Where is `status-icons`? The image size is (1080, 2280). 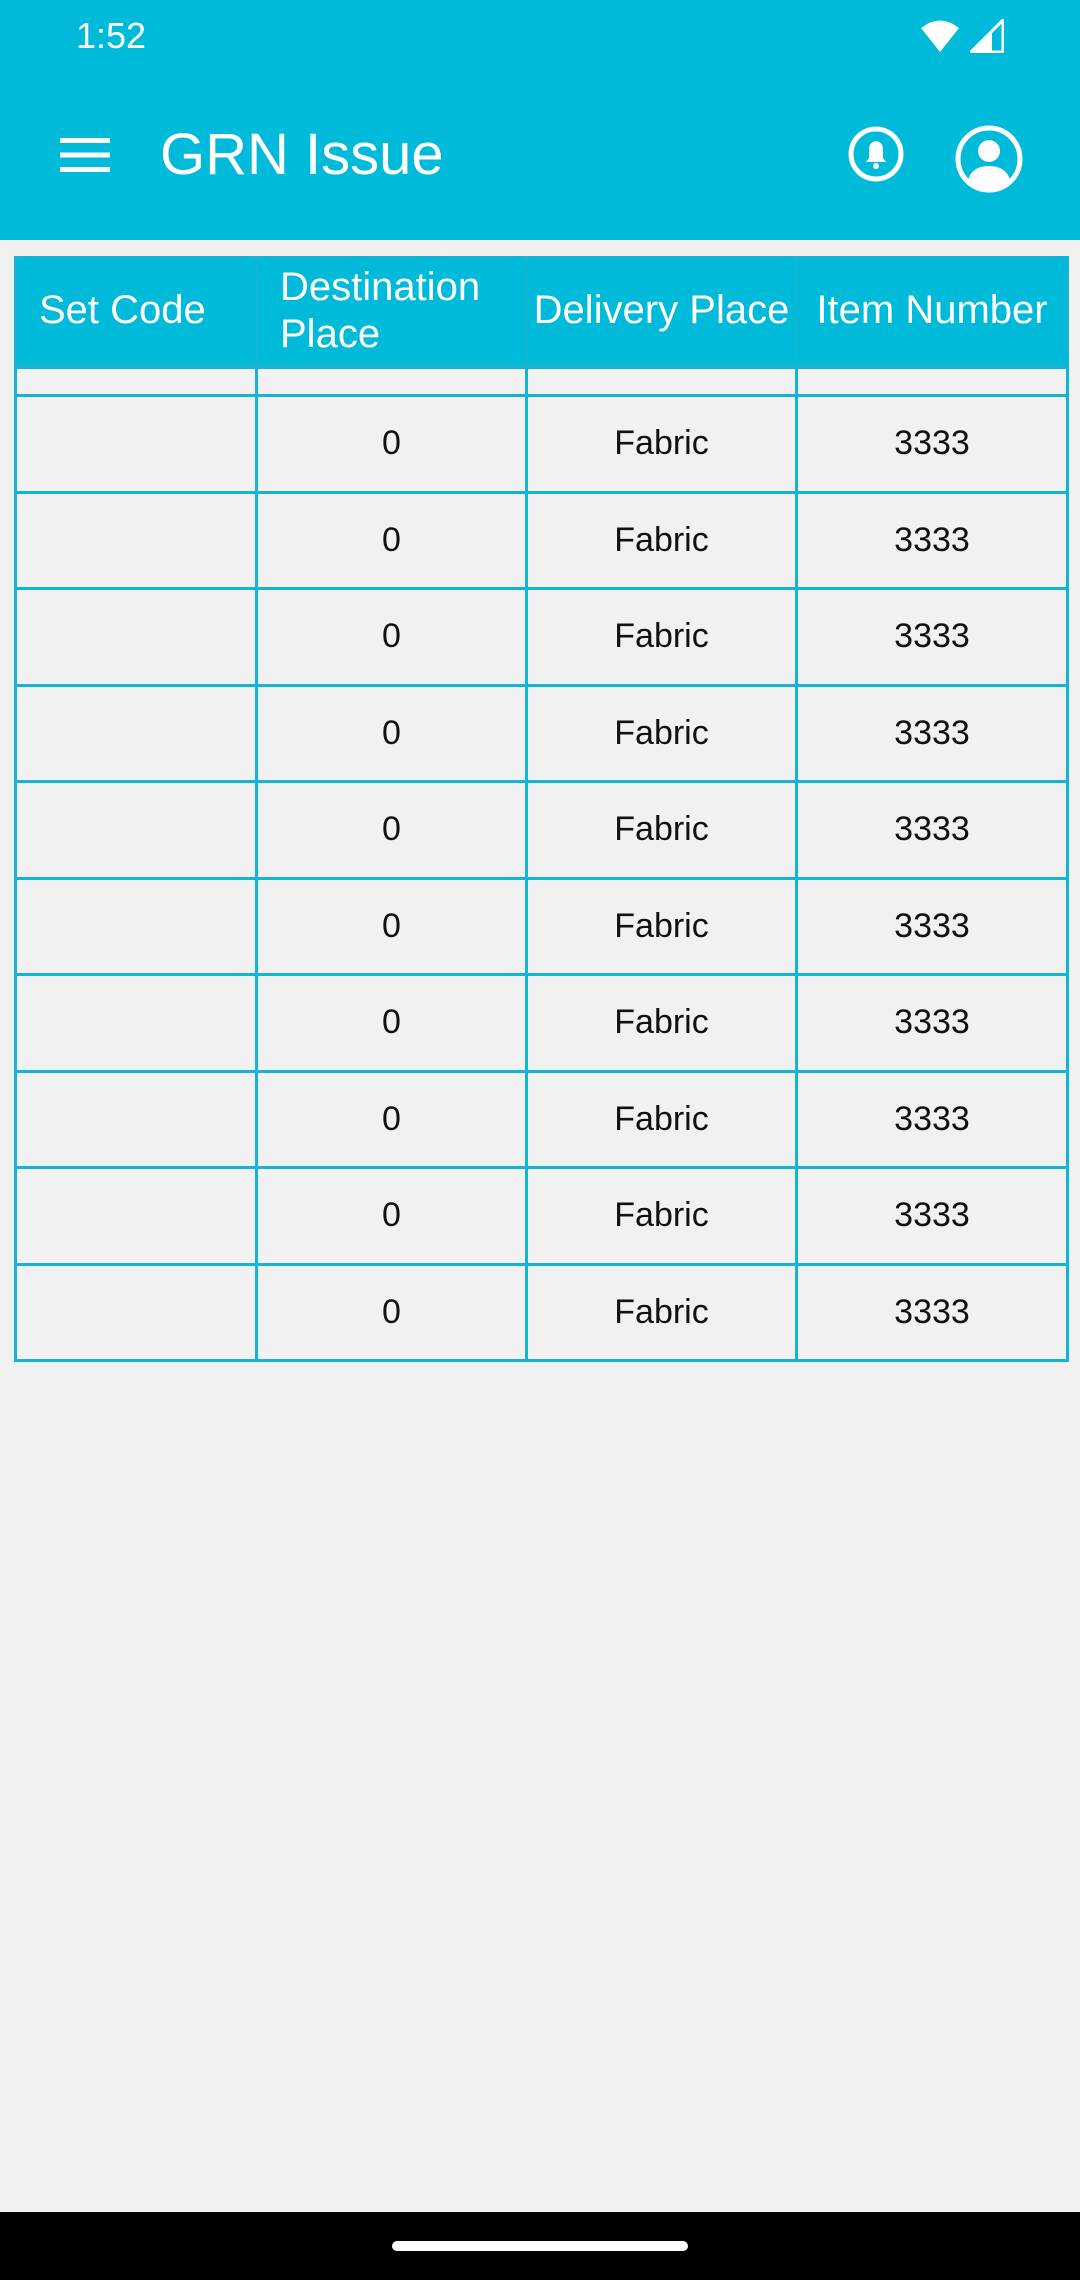
status-icons is located at coordinates (962, 36).